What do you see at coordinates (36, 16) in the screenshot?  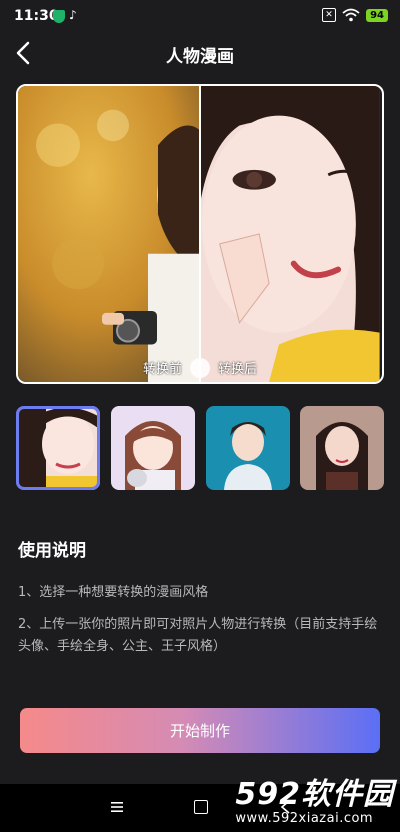 I see `status-time: 11:30` at bounding box center [36, 16].